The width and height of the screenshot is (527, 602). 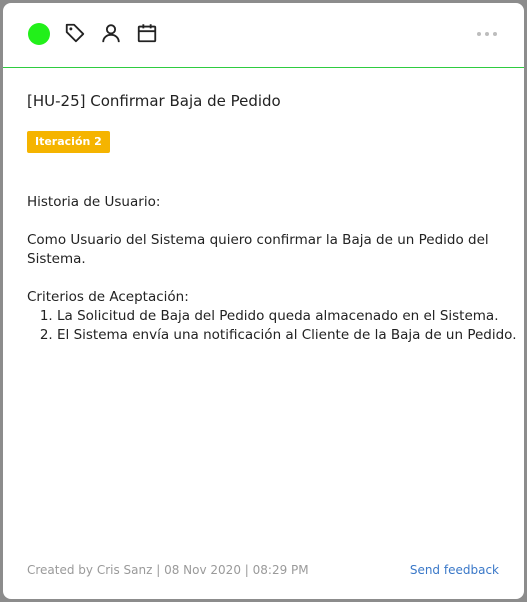 I want to click on card-toolbar, so click(x=263, y=35).